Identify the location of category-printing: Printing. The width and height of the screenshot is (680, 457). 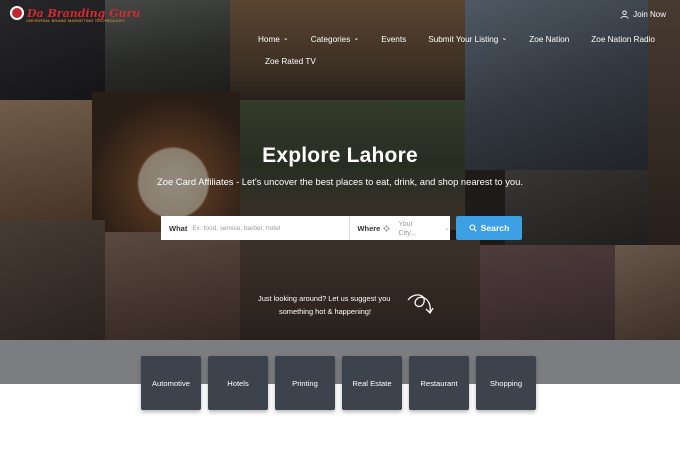
(305, 383).